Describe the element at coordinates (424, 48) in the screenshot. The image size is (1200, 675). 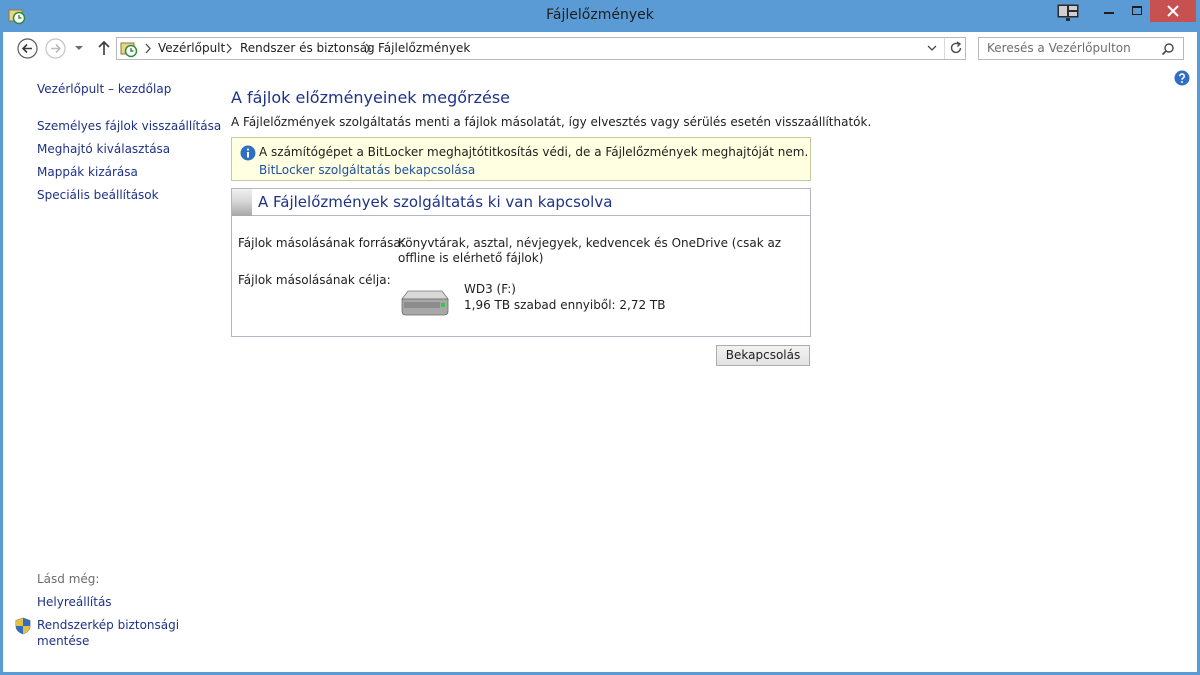
I see `breadcrumb-file-history: Fájlelőzmények` at that location.